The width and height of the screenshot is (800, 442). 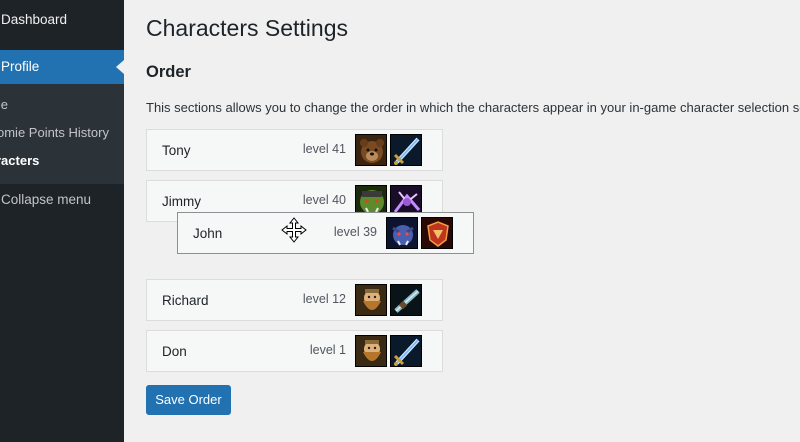 What do you see at coordinates (181, 201) in the screenshot?
I see `character-name: Jimmy` at bounding box center [181, 201].